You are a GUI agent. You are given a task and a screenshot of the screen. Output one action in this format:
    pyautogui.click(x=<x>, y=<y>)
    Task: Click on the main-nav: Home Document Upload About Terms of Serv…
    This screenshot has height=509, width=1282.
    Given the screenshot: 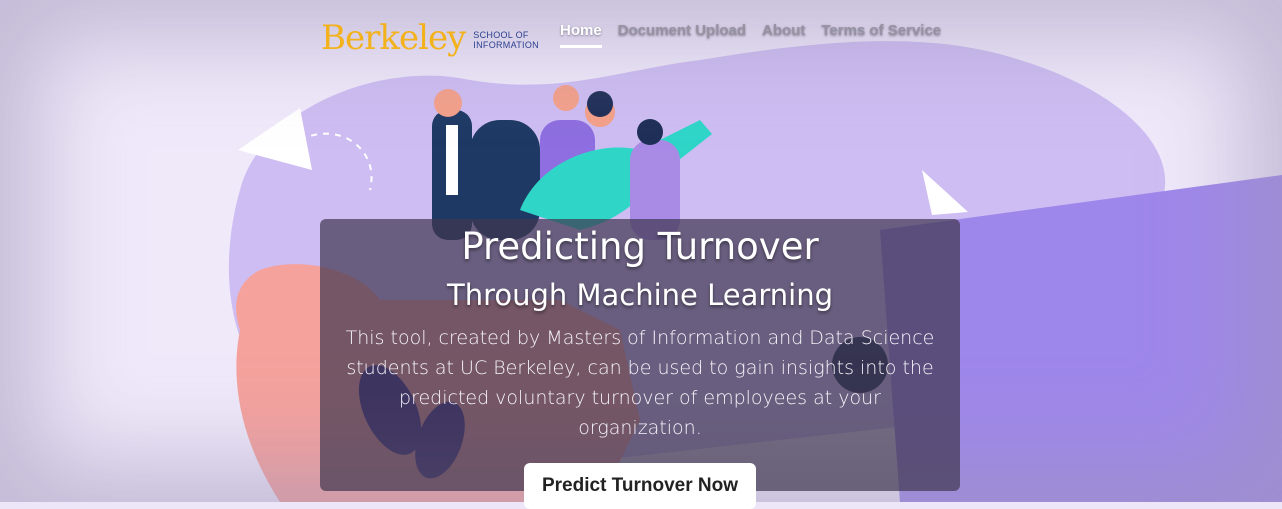 What is the action you would take?
    pyautogui.click(x=750, y=35)
    